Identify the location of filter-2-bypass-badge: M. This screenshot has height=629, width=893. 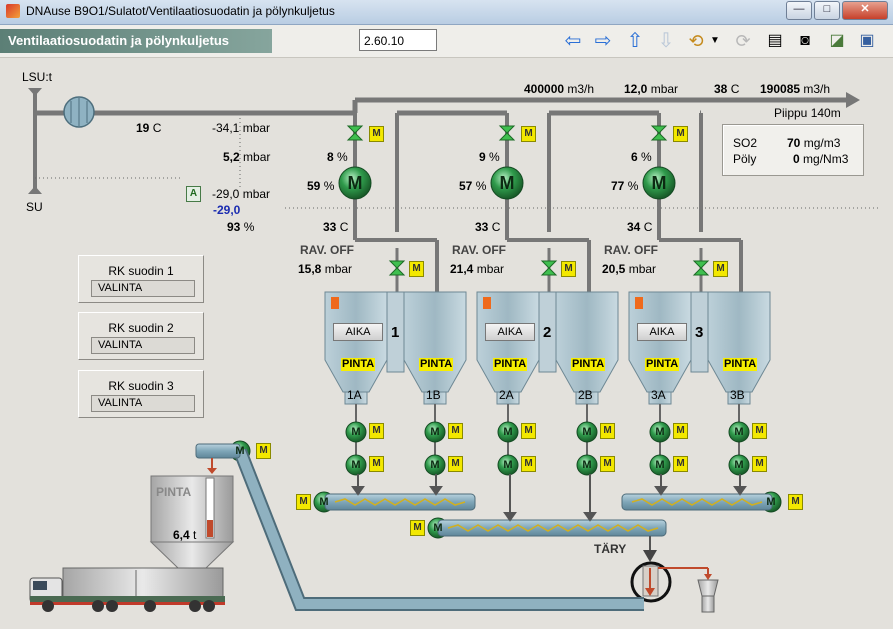
(568, 269).